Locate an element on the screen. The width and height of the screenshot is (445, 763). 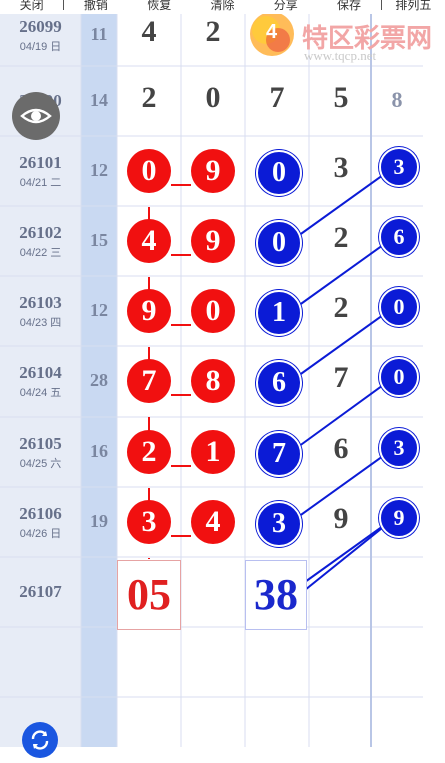
period-label: 26105 04/25 六 is located at coordinates (40, 452).